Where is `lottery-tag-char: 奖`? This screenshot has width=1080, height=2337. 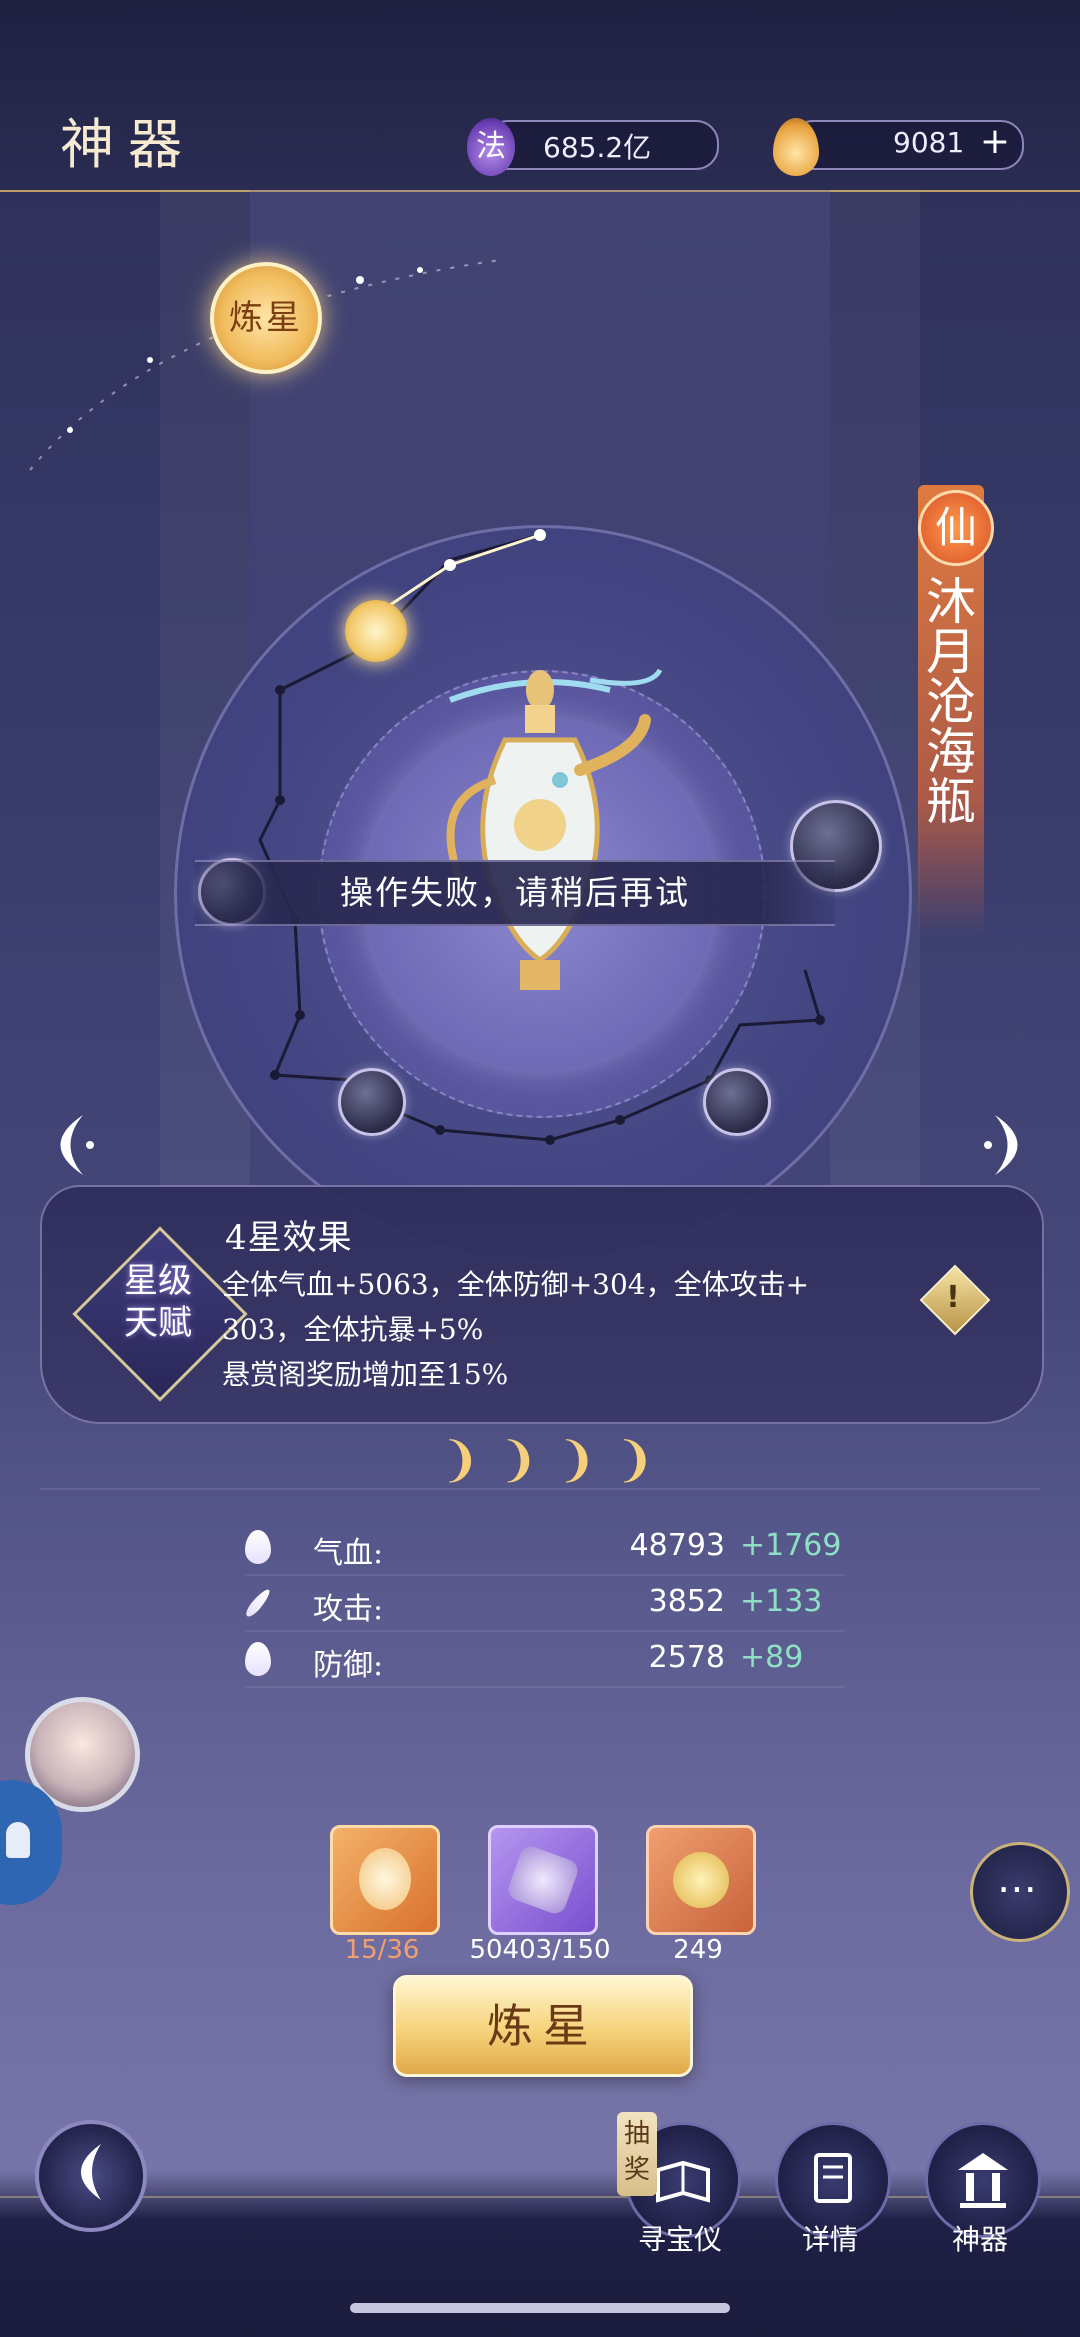 lottery-tag-char: 奖 is located at coordinates (636, 2170).